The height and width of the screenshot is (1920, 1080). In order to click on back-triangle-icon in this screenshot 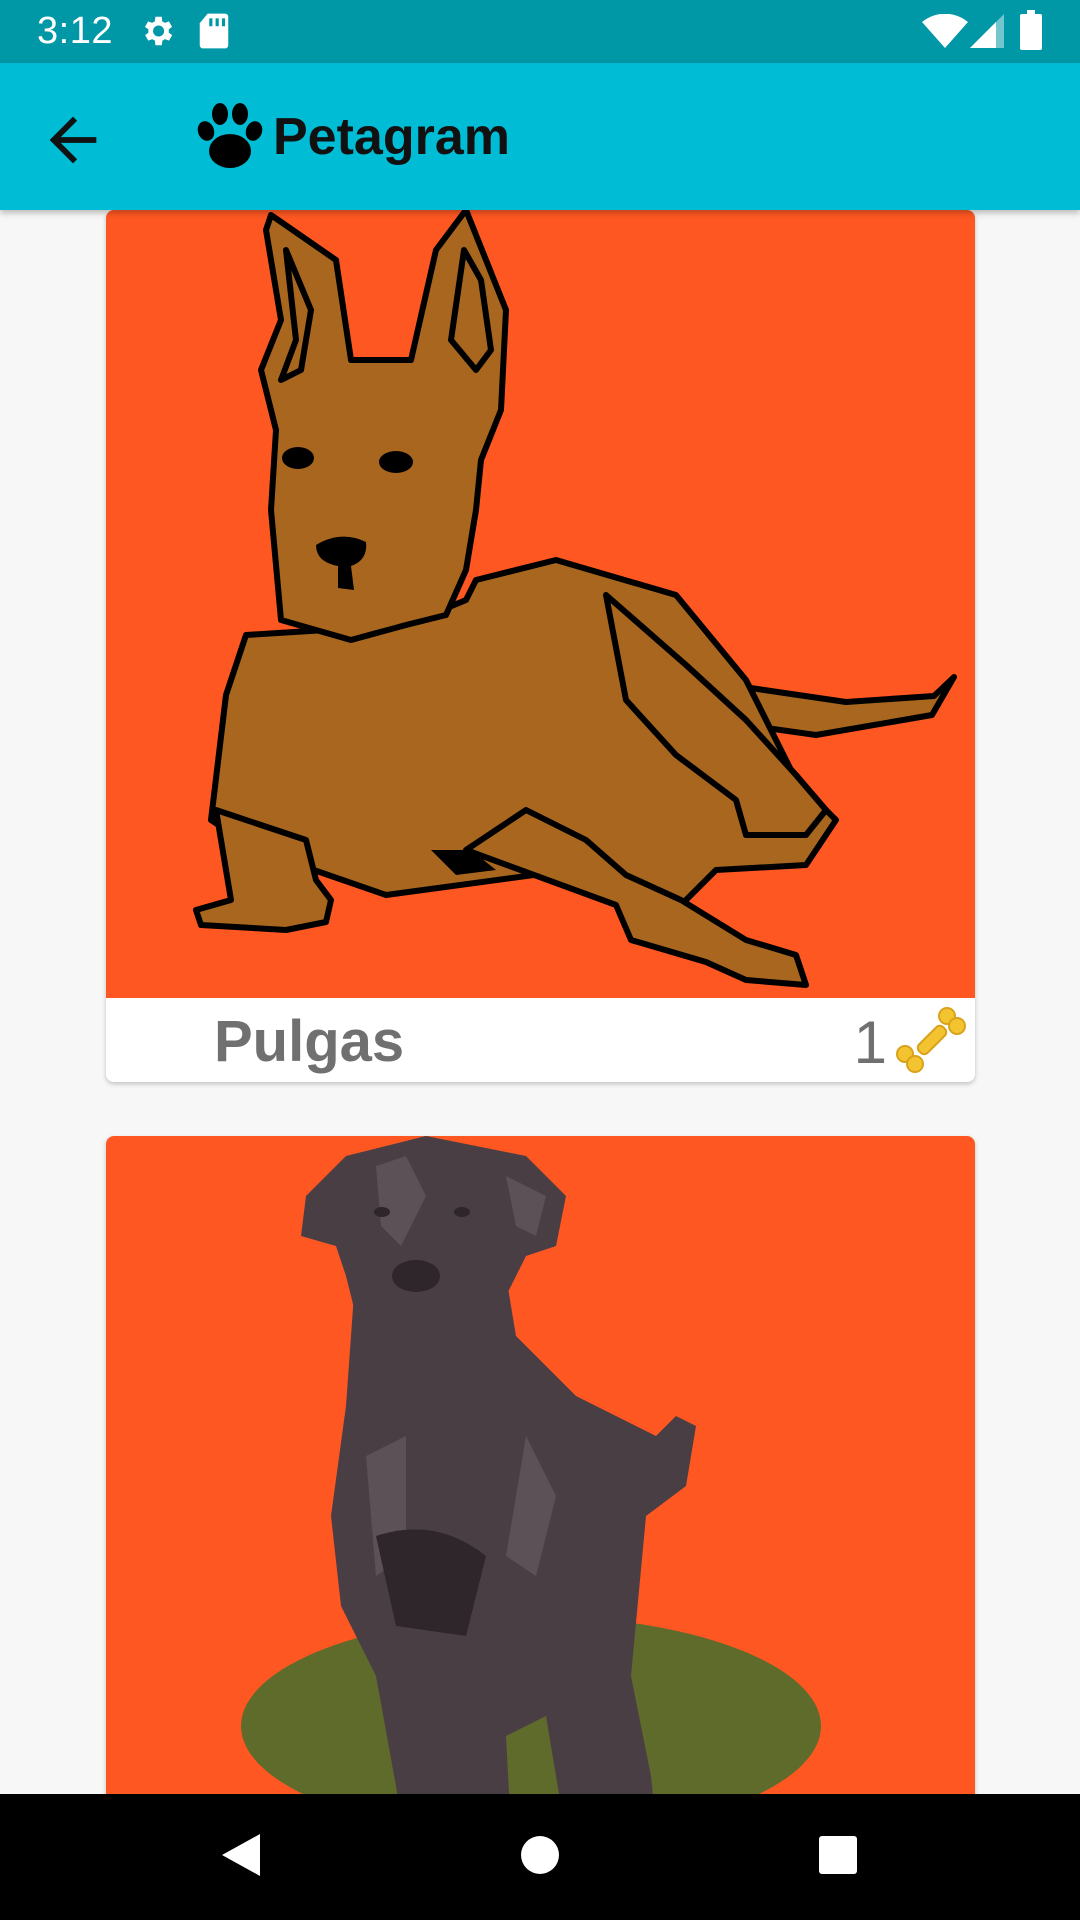, I will do `click(241, 1855)`.